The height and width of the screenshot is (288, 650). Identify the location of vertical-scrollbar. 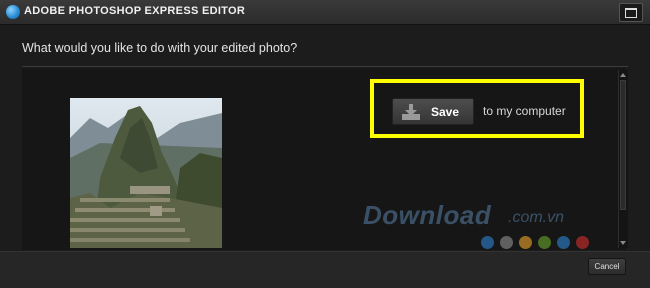
(623, 159).